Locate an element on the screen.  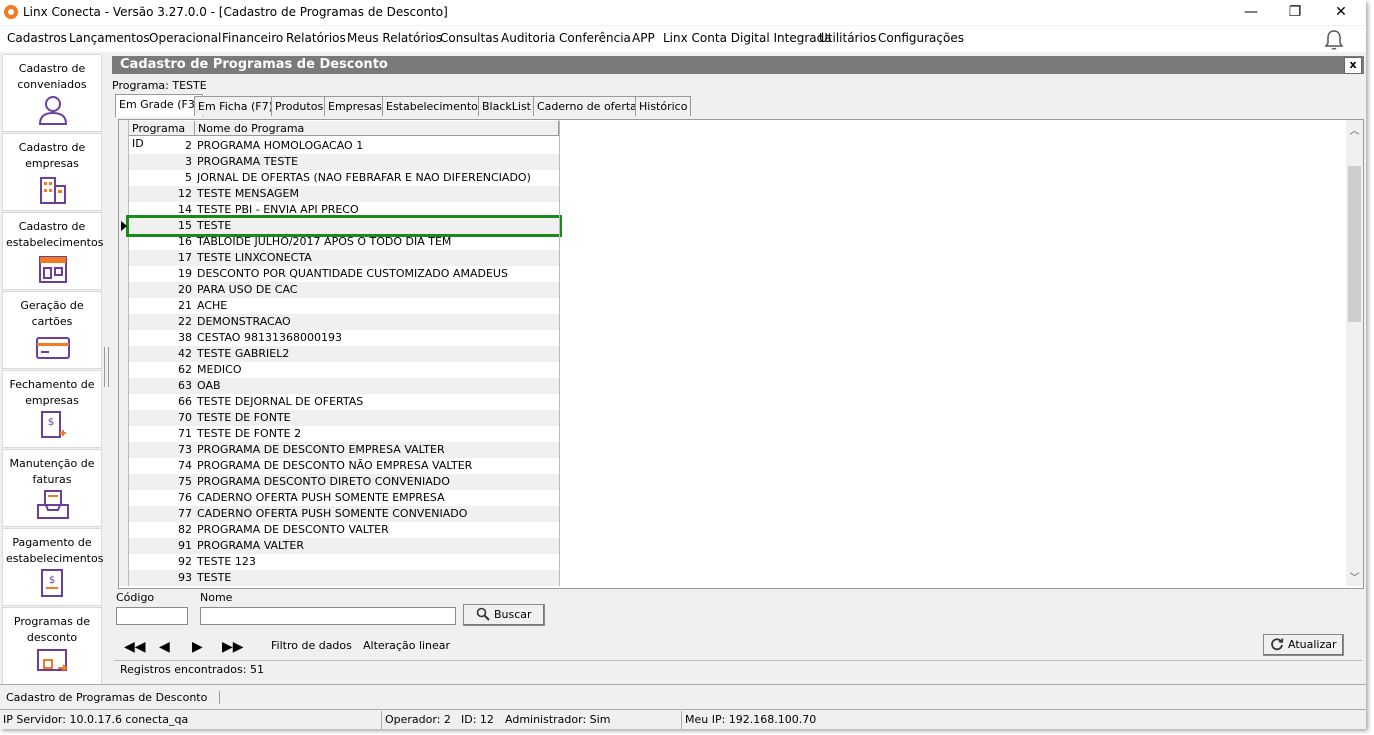
codigo-input is located at coordinates (152, 616).